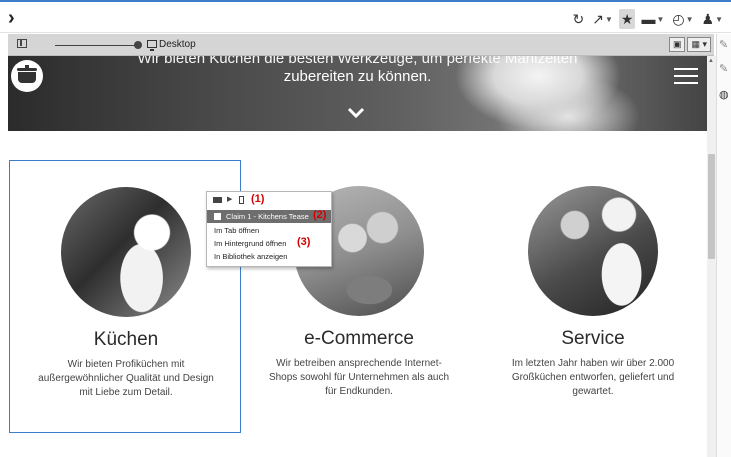  What do you see at coordinates (699, 44) in the screenshot?
I see `device-select-button: ▦ ▾` at bounding box center [699, 44].